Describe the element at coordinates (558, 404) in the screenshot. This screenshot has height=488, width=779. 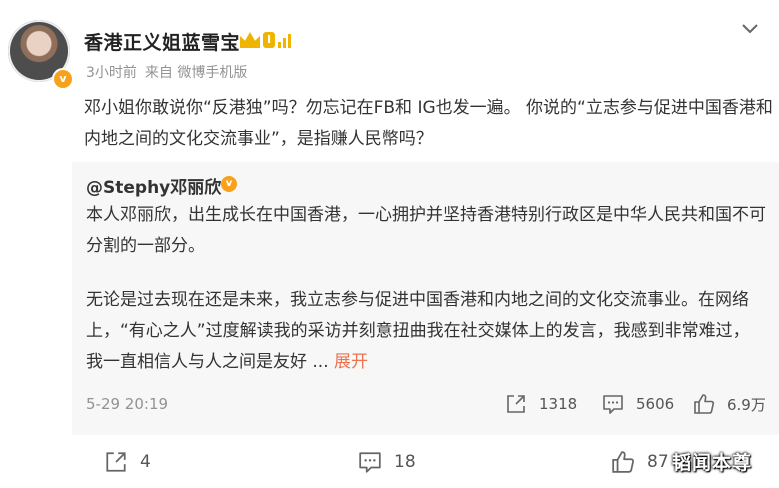
I see `share-count: 1318` at that location.